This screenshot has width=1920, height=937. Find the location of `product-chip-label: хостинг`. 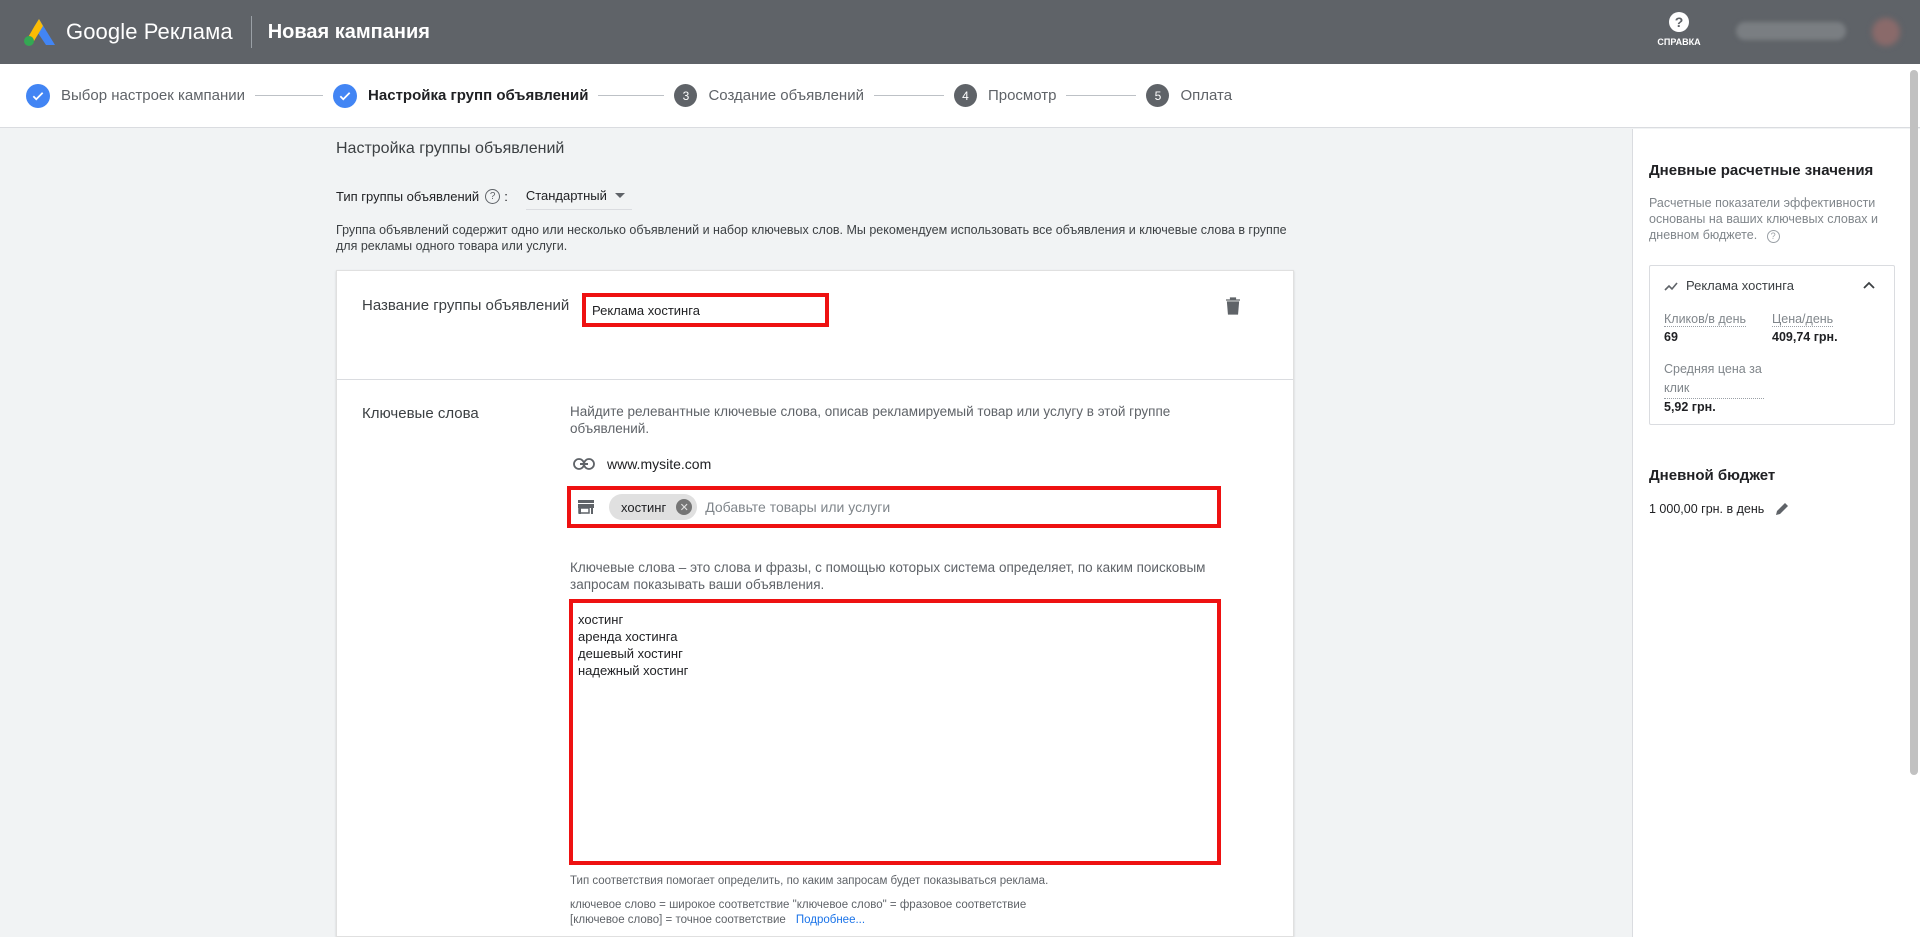

product-chip-label: хостинг is located at coordinates (644, 507).